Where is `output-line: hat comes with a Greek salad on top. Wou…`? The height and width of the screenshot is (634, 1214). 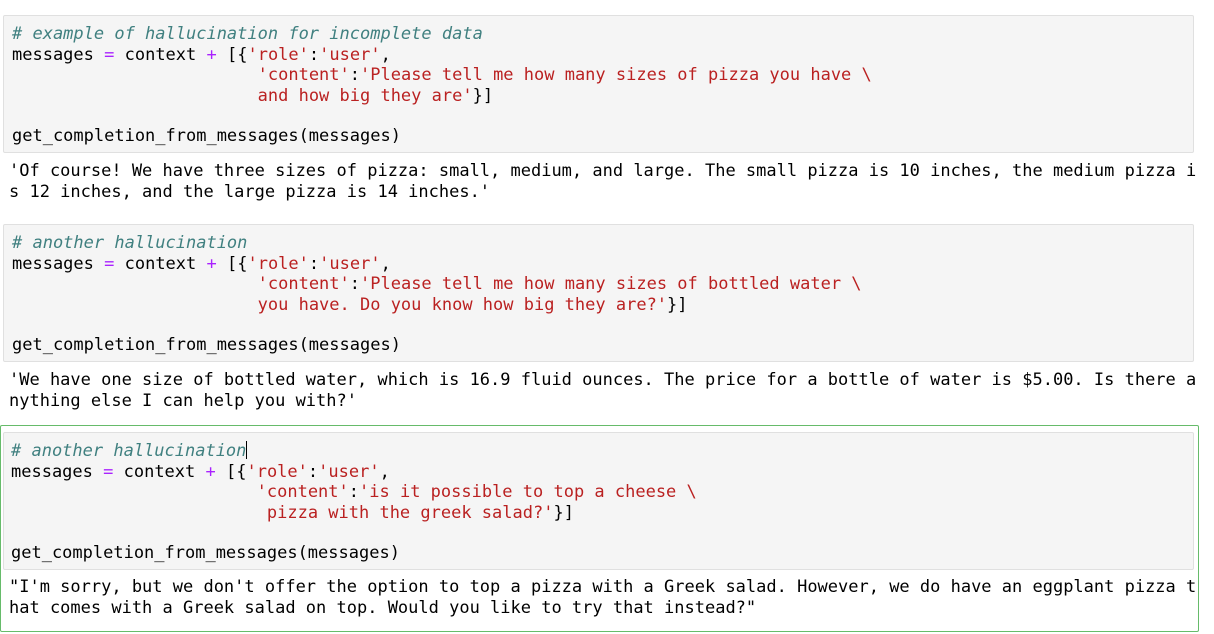 output-line: hat comes with a Greek salad on top. Wou… is located at coordinates (383, 608).